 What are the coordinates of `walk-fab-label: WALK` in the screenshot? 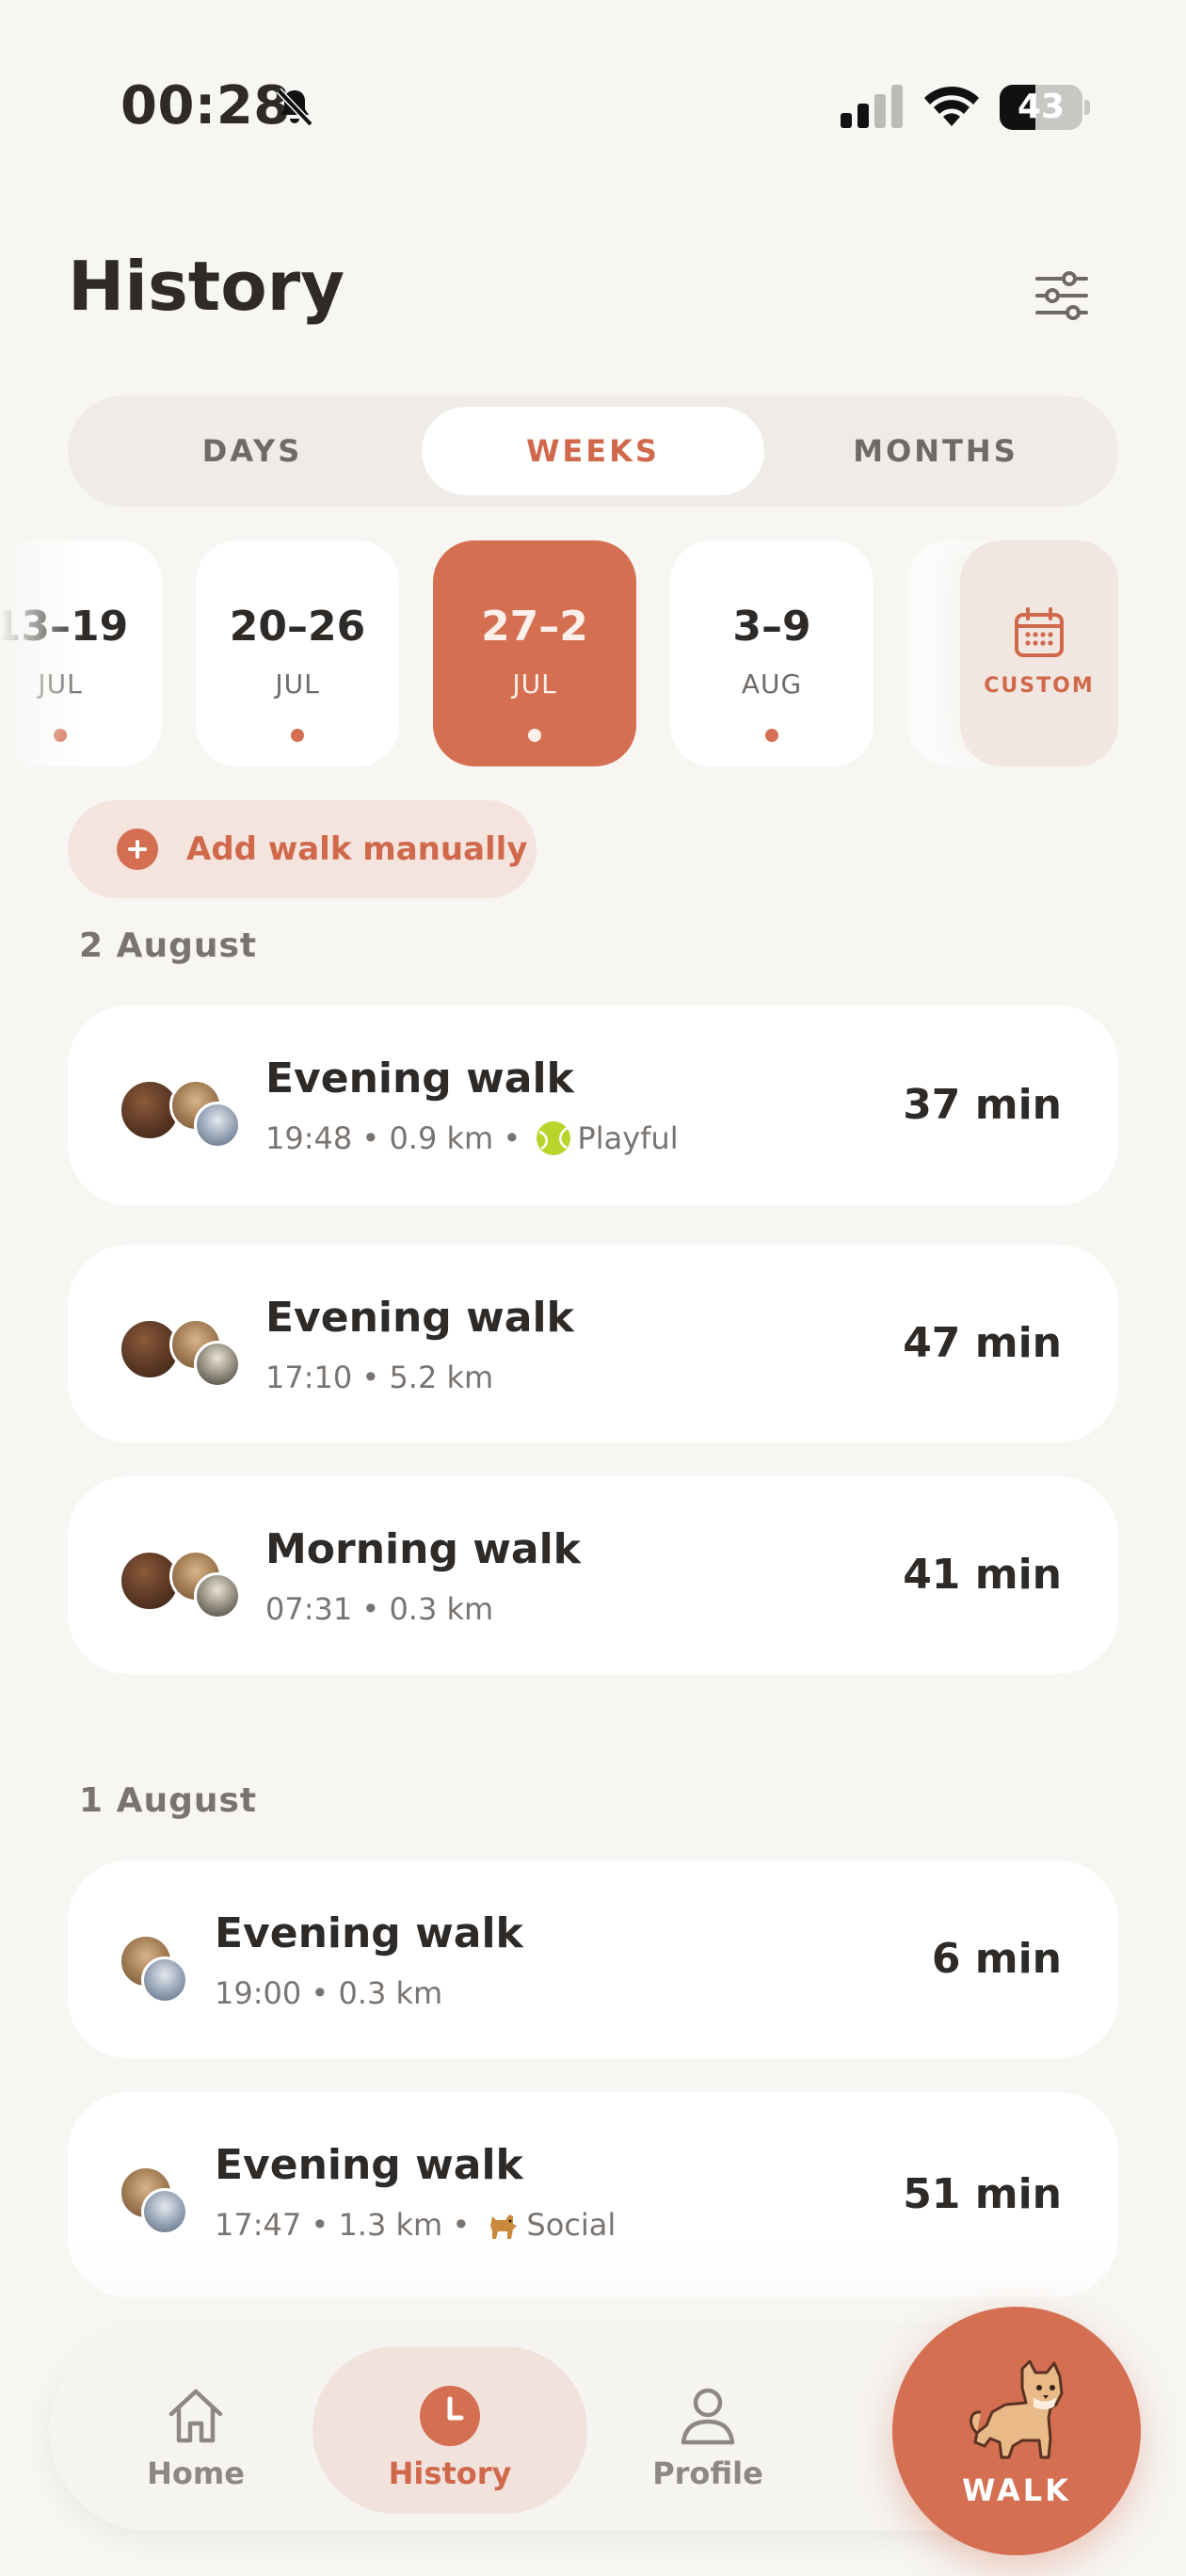 It's located at (1016, 2490).